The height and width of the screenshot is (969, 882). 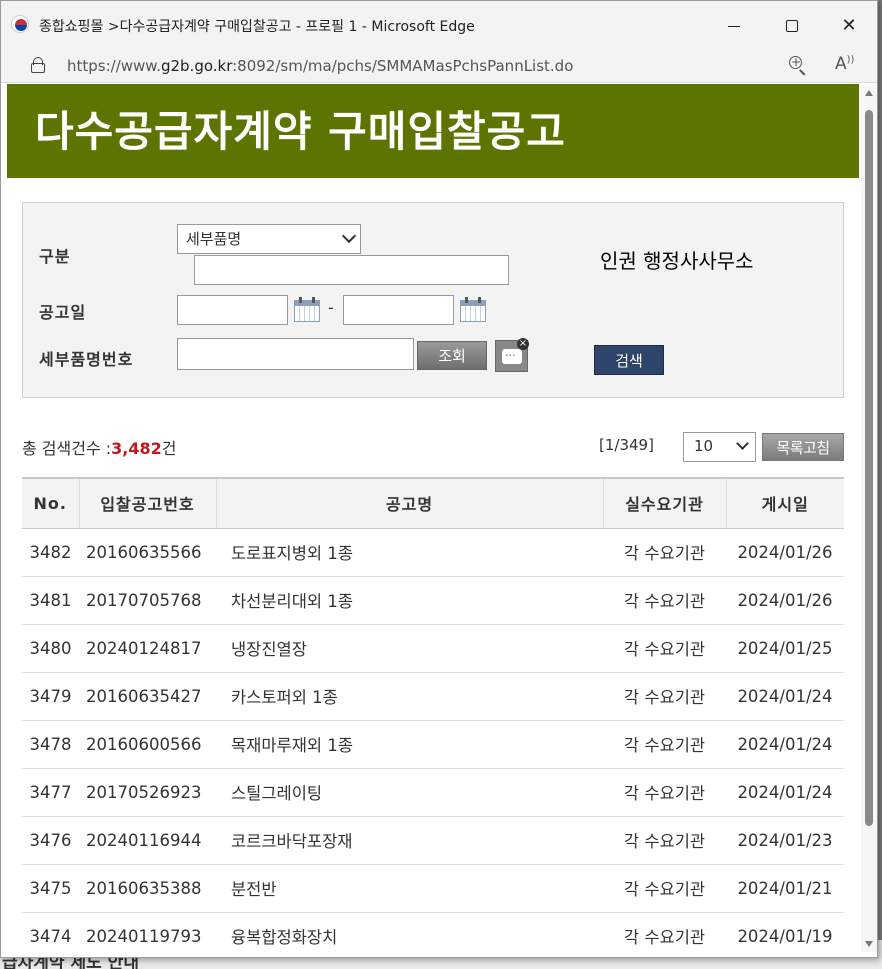 I want to click on row-name-link: 분전반, so click(x=409, y=888).